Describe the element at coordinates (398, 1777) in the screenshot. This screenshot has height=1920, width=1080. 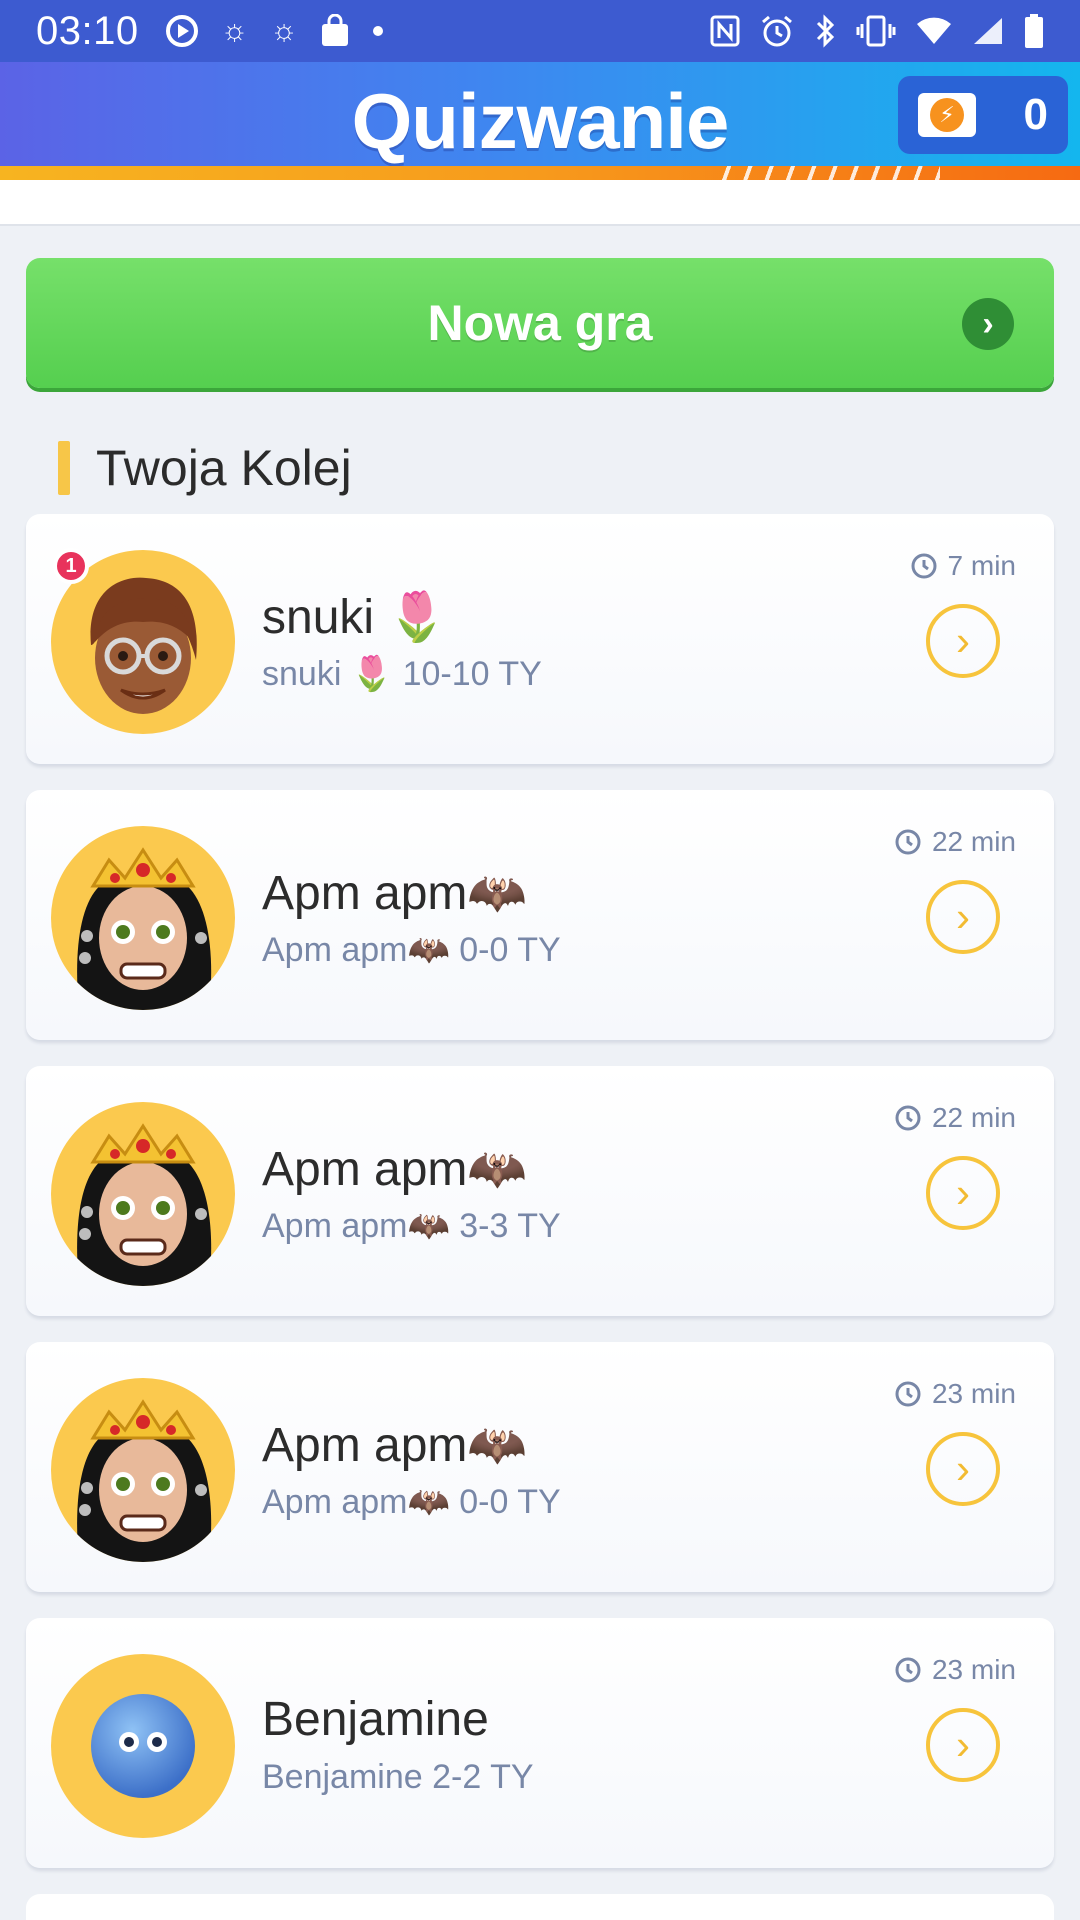
I see `game-score: Benjamine 2-2 TY` at that location.